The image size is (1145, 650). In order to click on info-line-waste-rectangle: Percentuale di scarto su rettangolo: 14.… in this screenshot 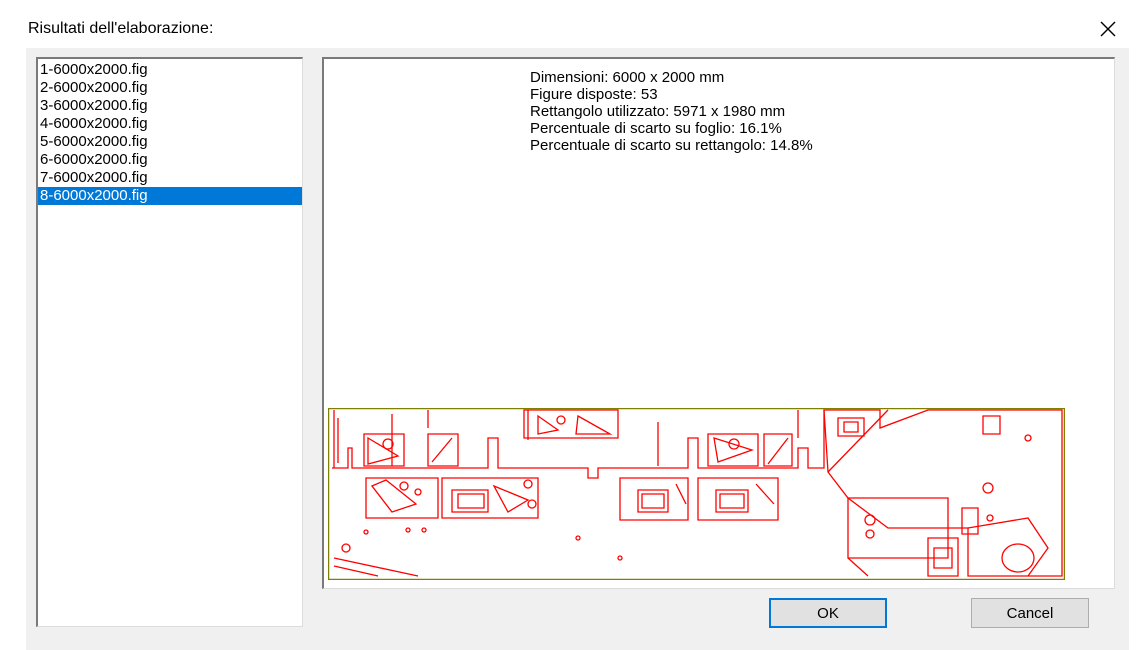, I will do `click(671, 145)`.